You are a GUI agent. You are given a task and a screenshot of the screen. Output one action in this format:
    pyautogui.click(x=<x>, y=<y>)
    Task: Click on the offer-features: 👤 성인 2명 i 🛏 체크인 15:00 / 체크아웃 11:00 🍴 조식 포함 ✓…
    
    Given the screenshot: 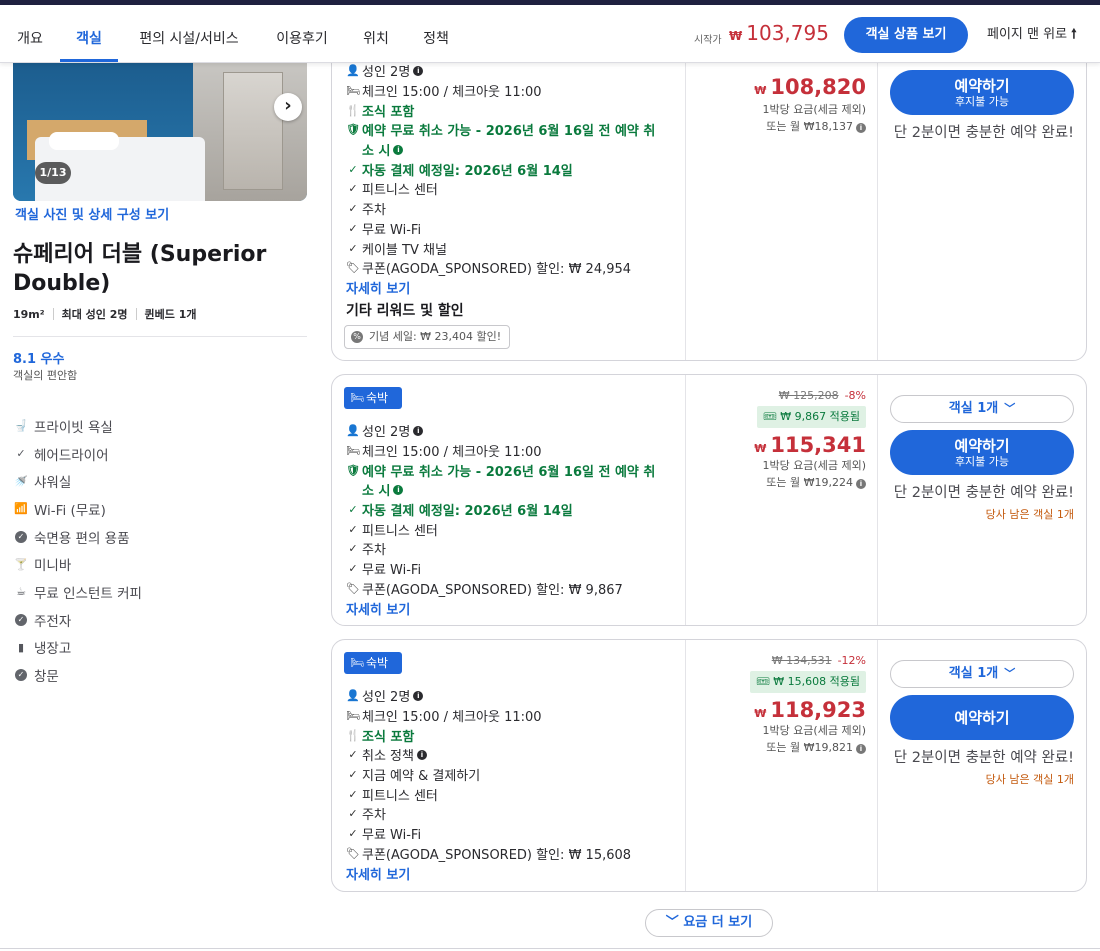 What is the action you would take?
    pyautogui.click(x=488, y=784)
    